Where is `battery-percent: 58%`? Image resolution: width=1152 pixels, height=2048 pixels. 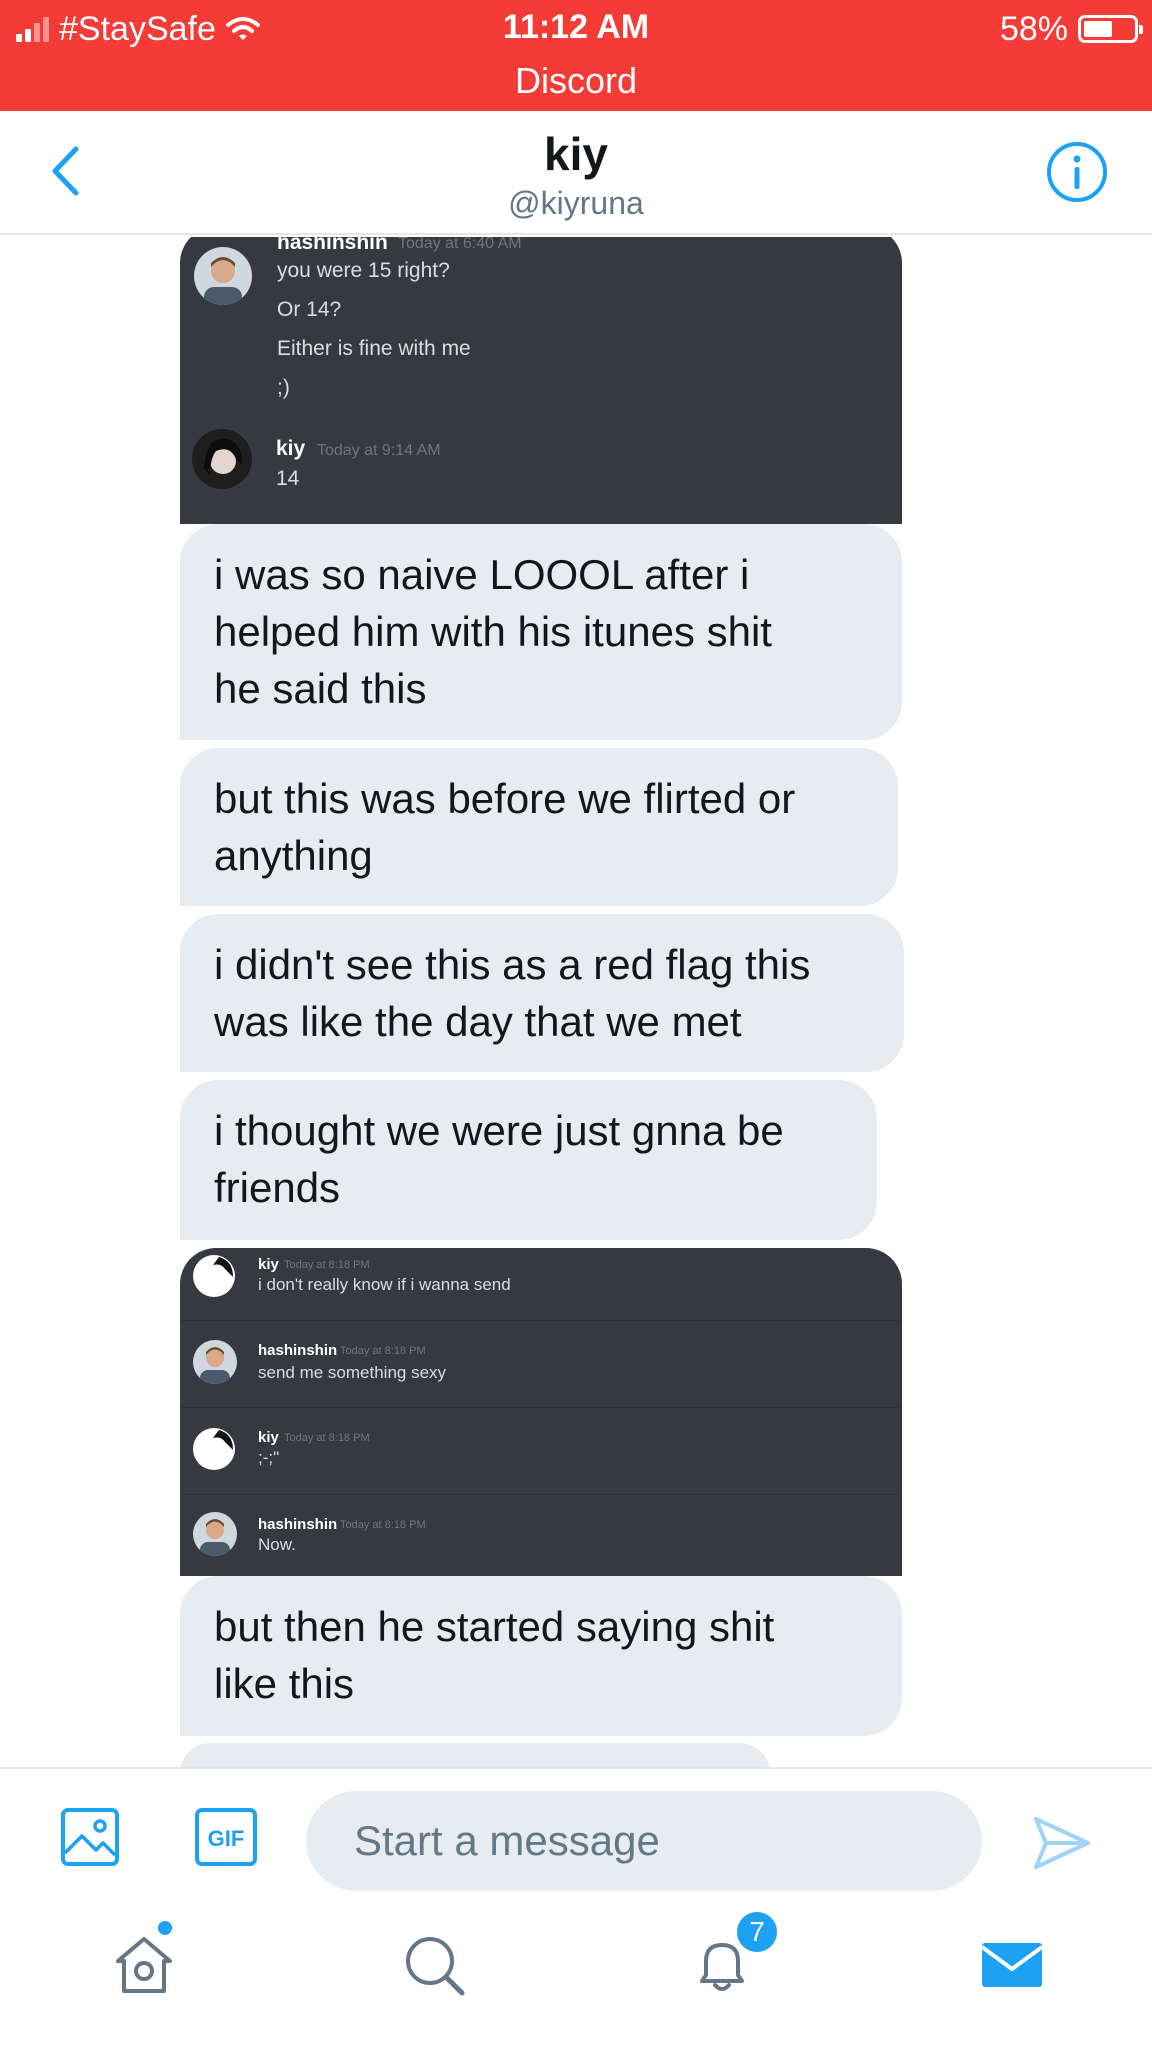 battery-percent: 58% is located at coordinates (1033, 28).